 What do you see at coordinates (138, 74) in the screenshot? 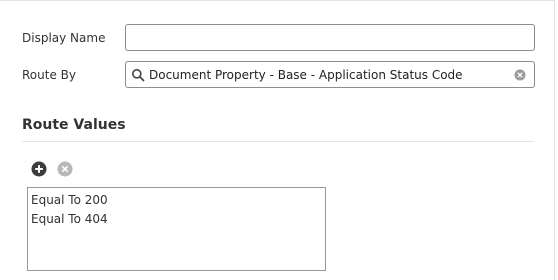
I see `search-icon` at bounding box center [138, 74].